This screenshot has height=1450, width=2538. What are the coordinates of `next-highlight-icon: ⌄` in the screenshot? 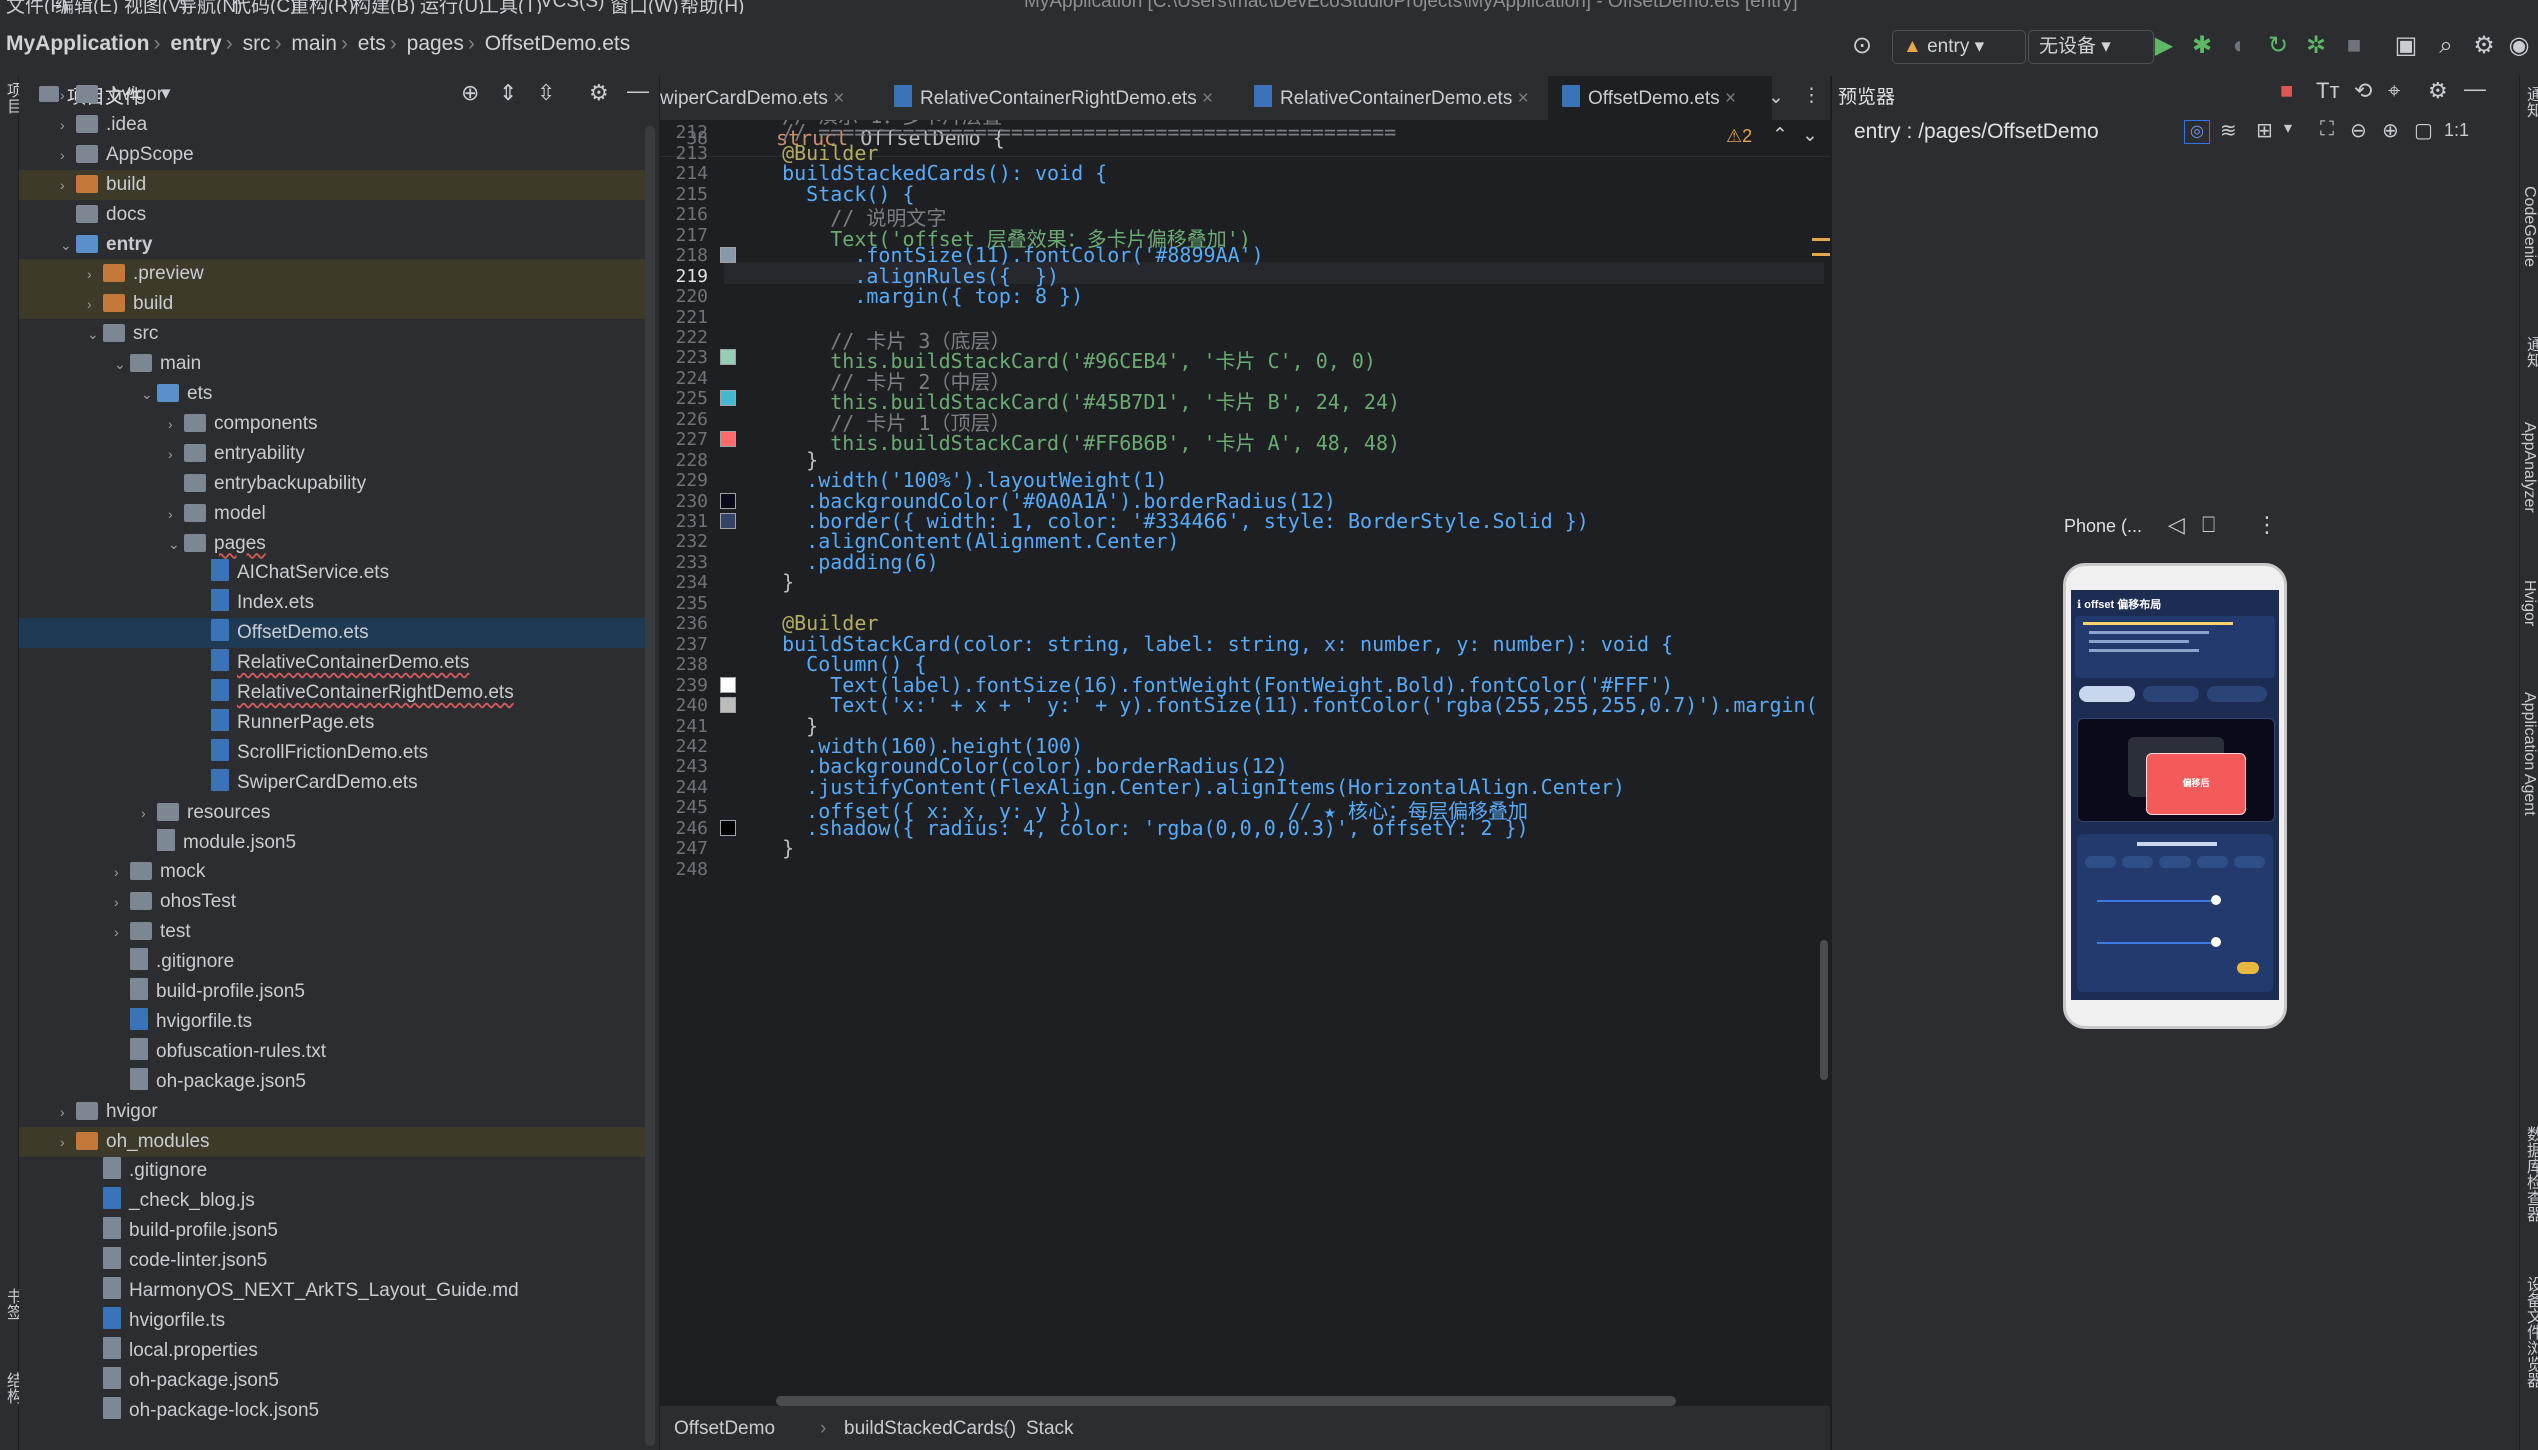 It's located at (1810, 135).